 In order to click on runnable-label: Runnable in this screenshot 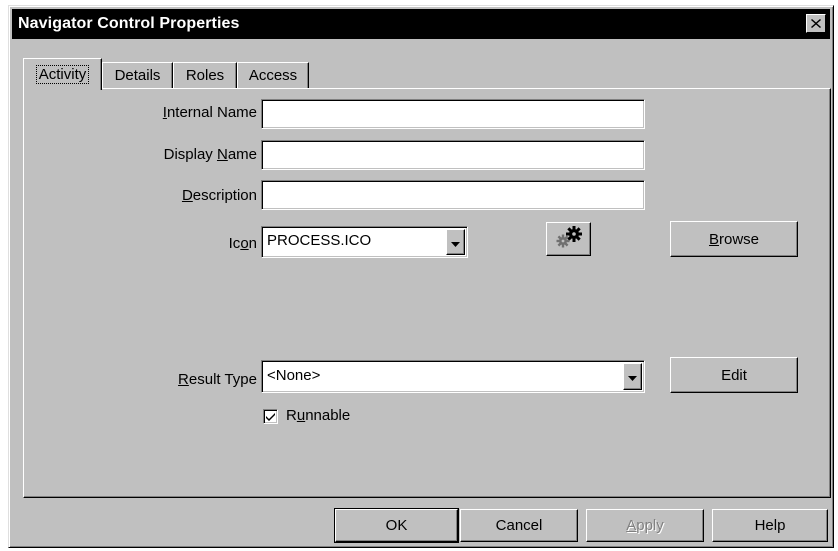, I will do `click(318, 415)`.